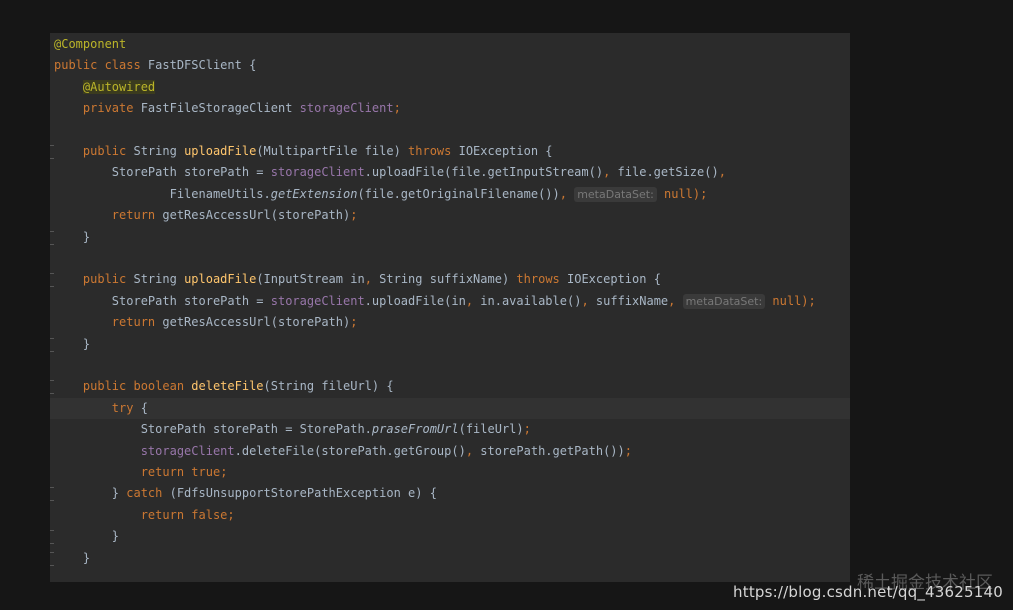  I want to click on code-text: try {, so click(101, 408).